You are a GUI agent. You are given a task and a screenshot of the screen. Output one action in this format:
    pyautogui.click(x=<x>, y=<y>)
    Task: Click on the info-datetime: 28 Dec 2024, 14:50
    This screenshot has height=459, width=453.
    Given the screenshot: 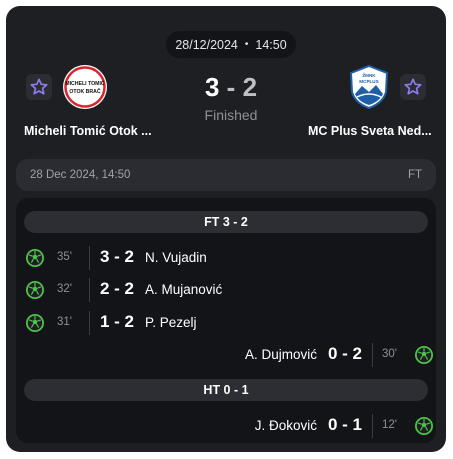 What is the action you would take?
    pyautogui.click(x=80, y=175)
    